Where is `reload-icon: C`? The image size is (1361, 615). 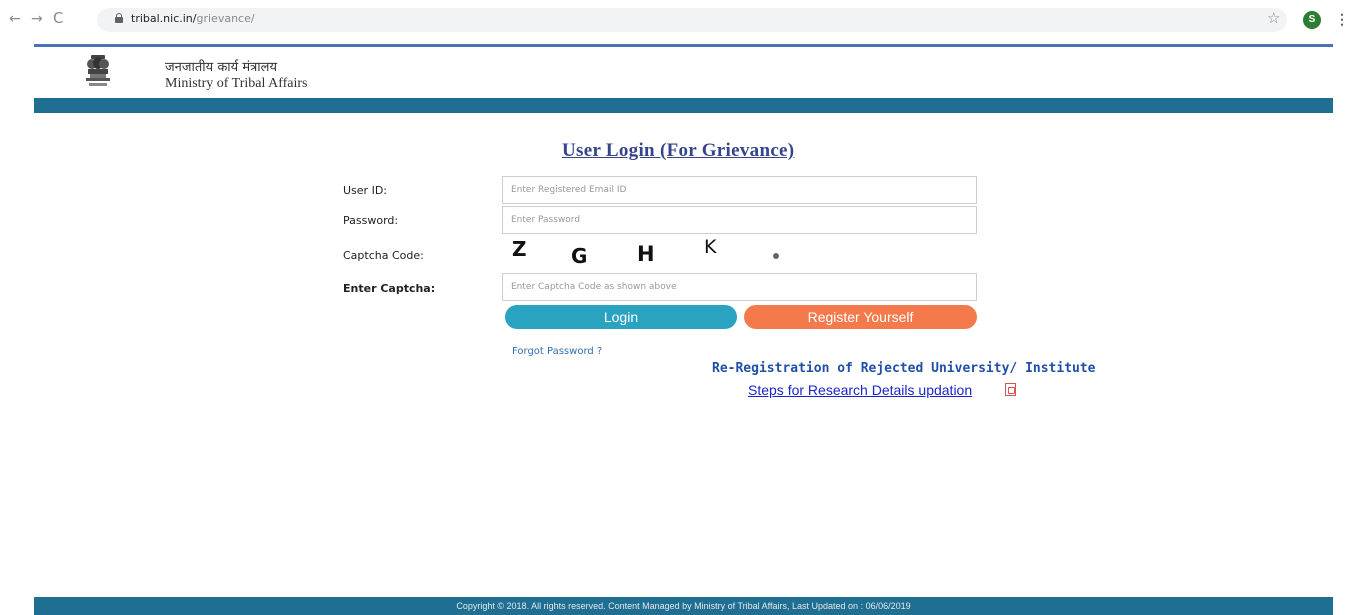 reload-icon: C is located at coordinates (58, 18).